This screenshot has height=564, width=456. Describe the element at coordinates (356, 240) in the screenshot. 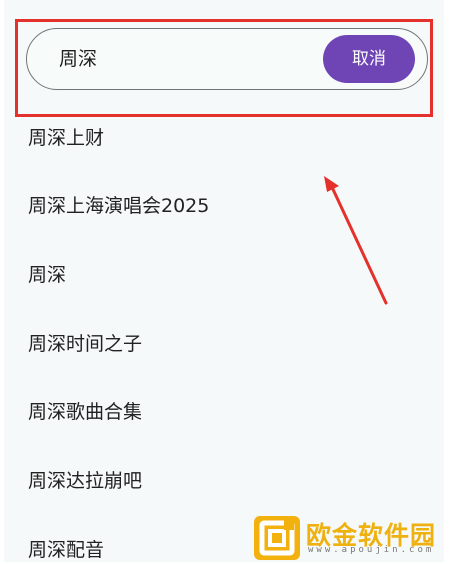

I see `red-arrow-icon` at that location.